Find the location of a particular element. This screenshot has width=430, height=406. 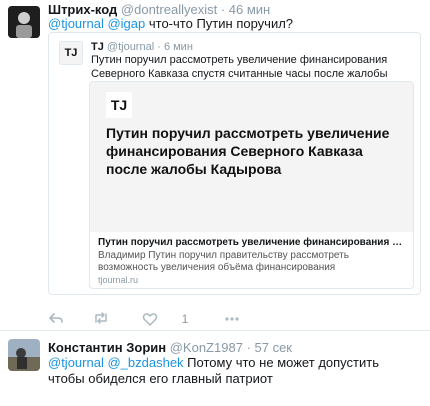

author-name: Константин Зорин is located at coordinates (107, 347).